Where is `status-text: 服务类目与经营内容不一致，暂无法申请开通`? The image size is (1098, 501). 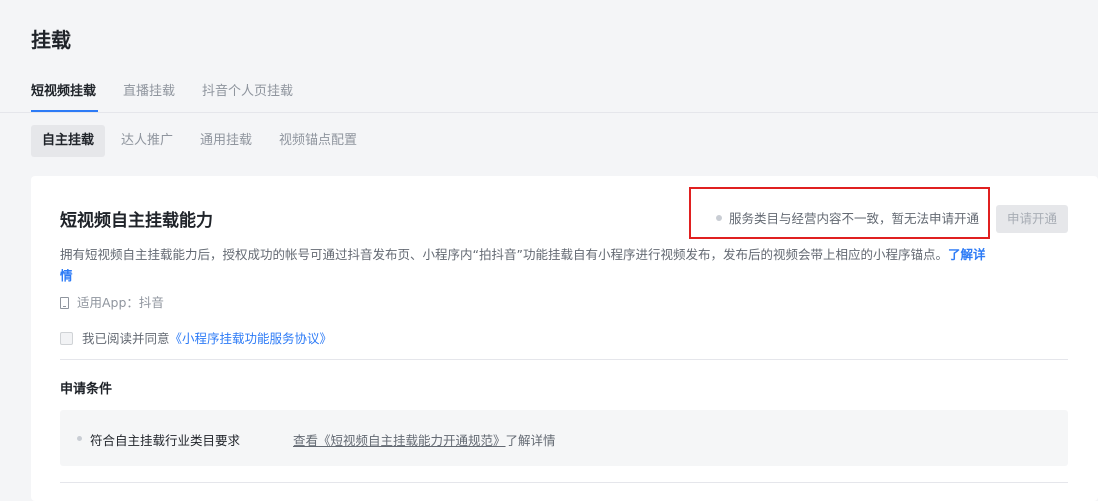
status-text: 服务类目与经营内容不一致，暂无法申请开通 is located at coordinates (854, 218).